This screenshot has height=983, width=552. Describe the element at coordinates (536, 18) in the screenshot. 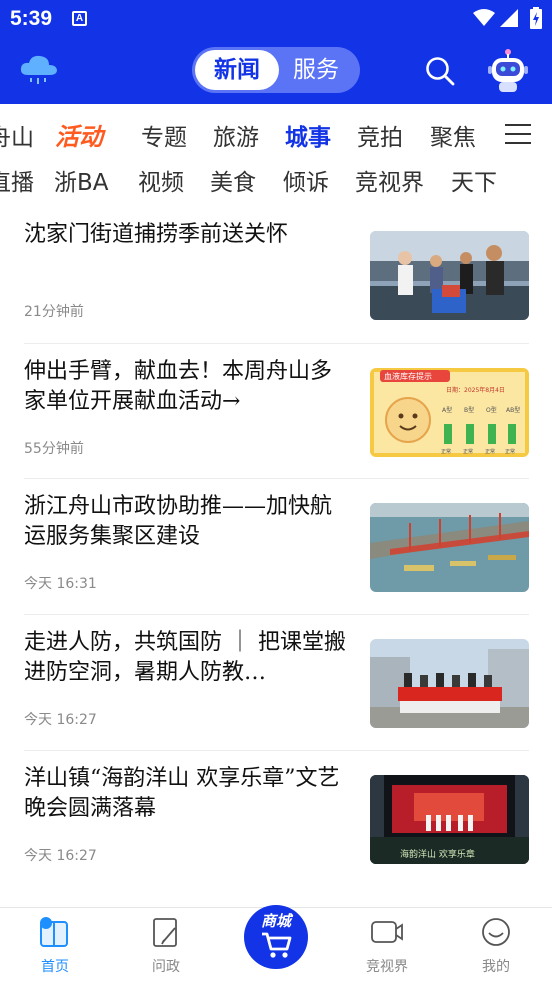

I see `battery-icon` at that location.